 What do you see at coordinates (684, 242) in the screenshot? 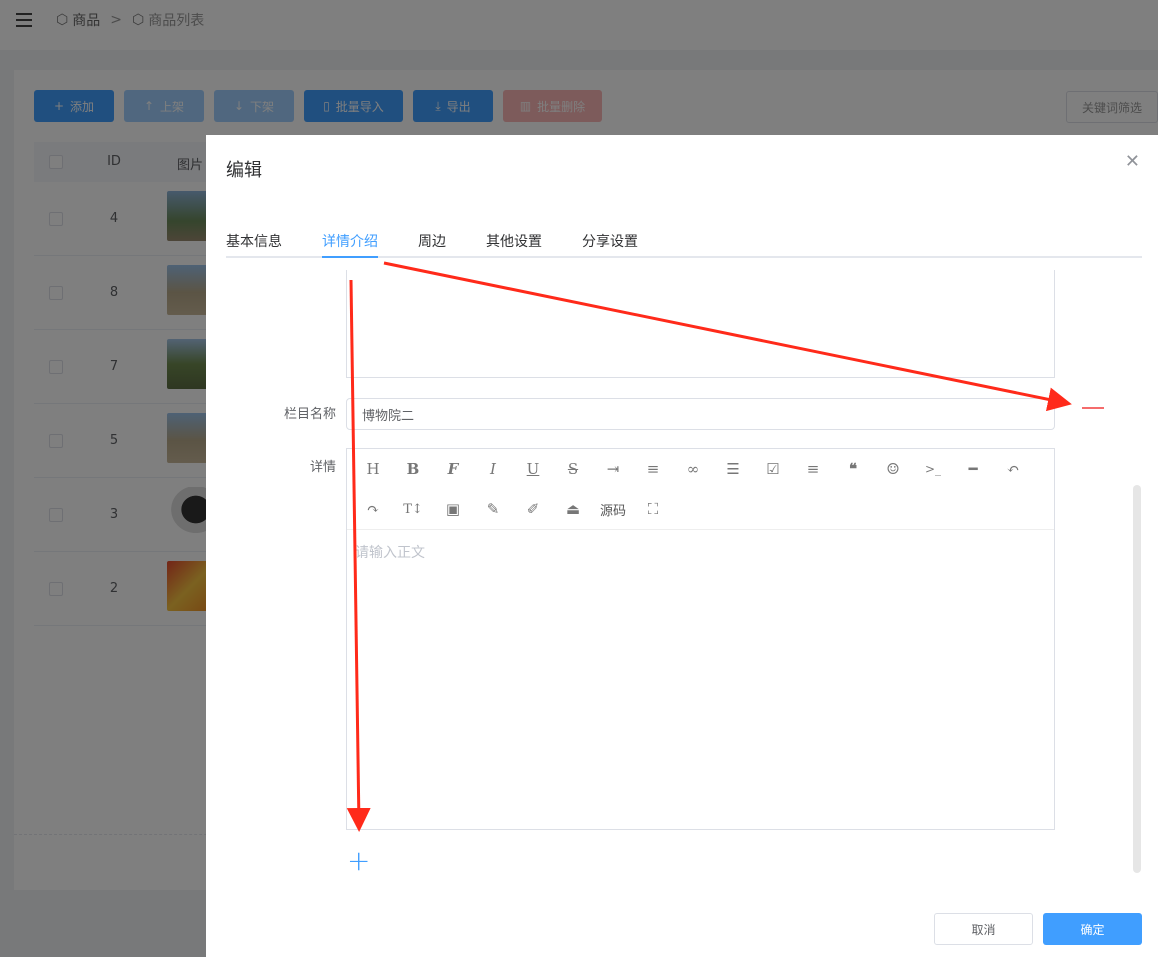
I see `dialog-tabs: 基本信息 详情介绍 周边 其他设置 分享设置` at bounding box center [684, 242].